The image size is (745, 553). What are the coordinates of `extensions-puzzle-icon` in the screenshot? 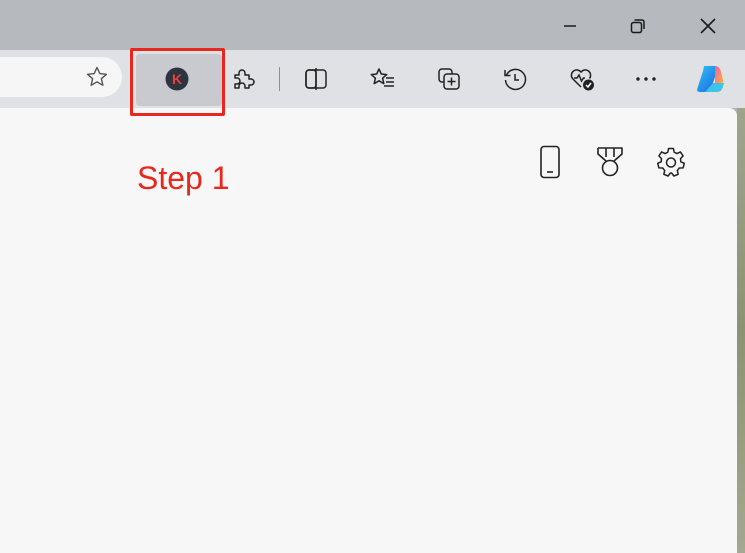 It's located at (244, 79).